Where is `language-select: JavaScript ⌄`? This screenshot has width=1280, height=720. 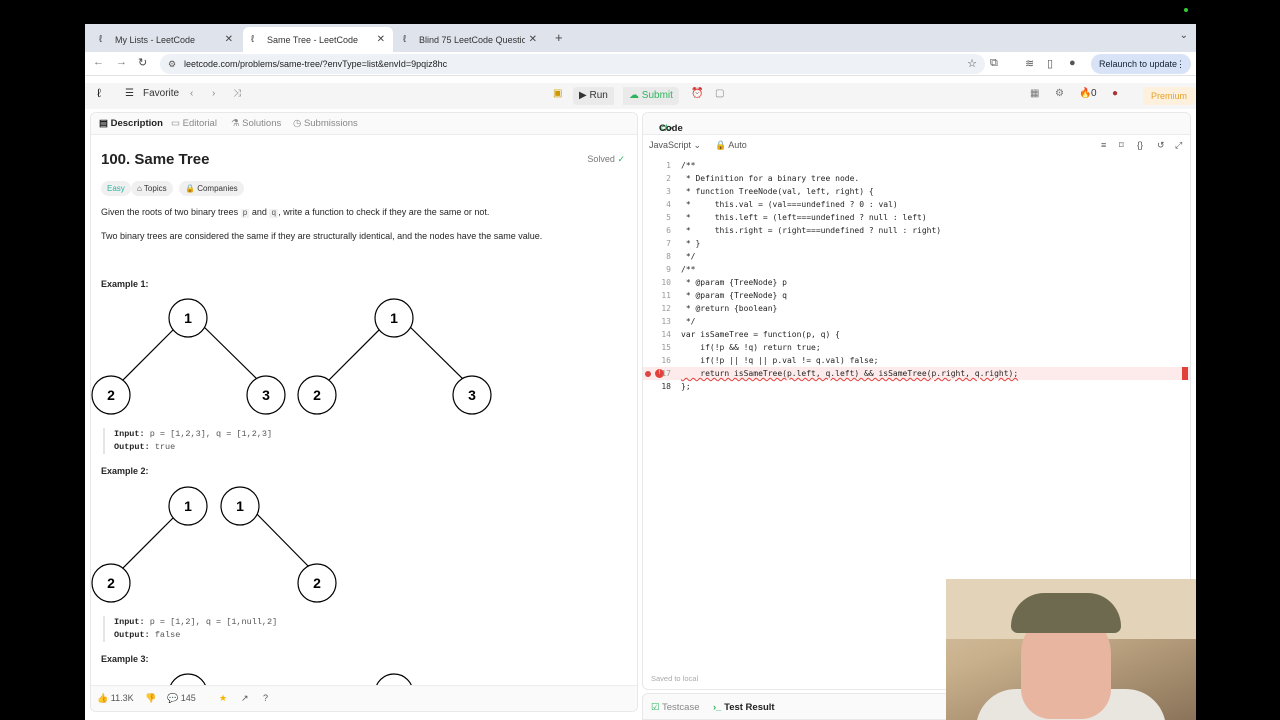
language-select: JavaScript ⌄ is located at coordinates (675, 145).